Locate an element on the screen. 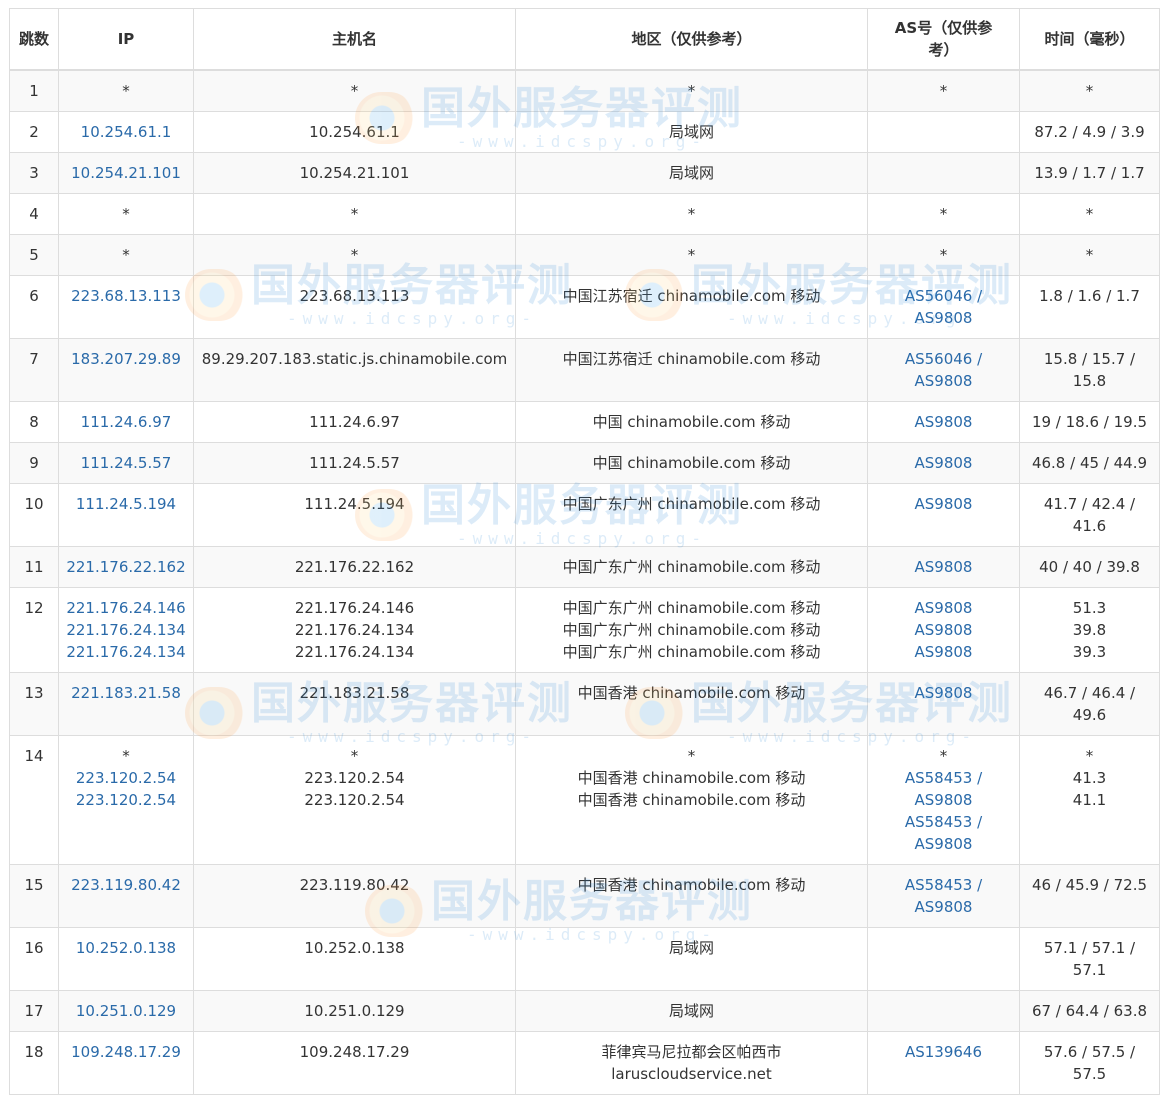  ip-cell: 111.24.6.97 is located at coordinates (126, 422).